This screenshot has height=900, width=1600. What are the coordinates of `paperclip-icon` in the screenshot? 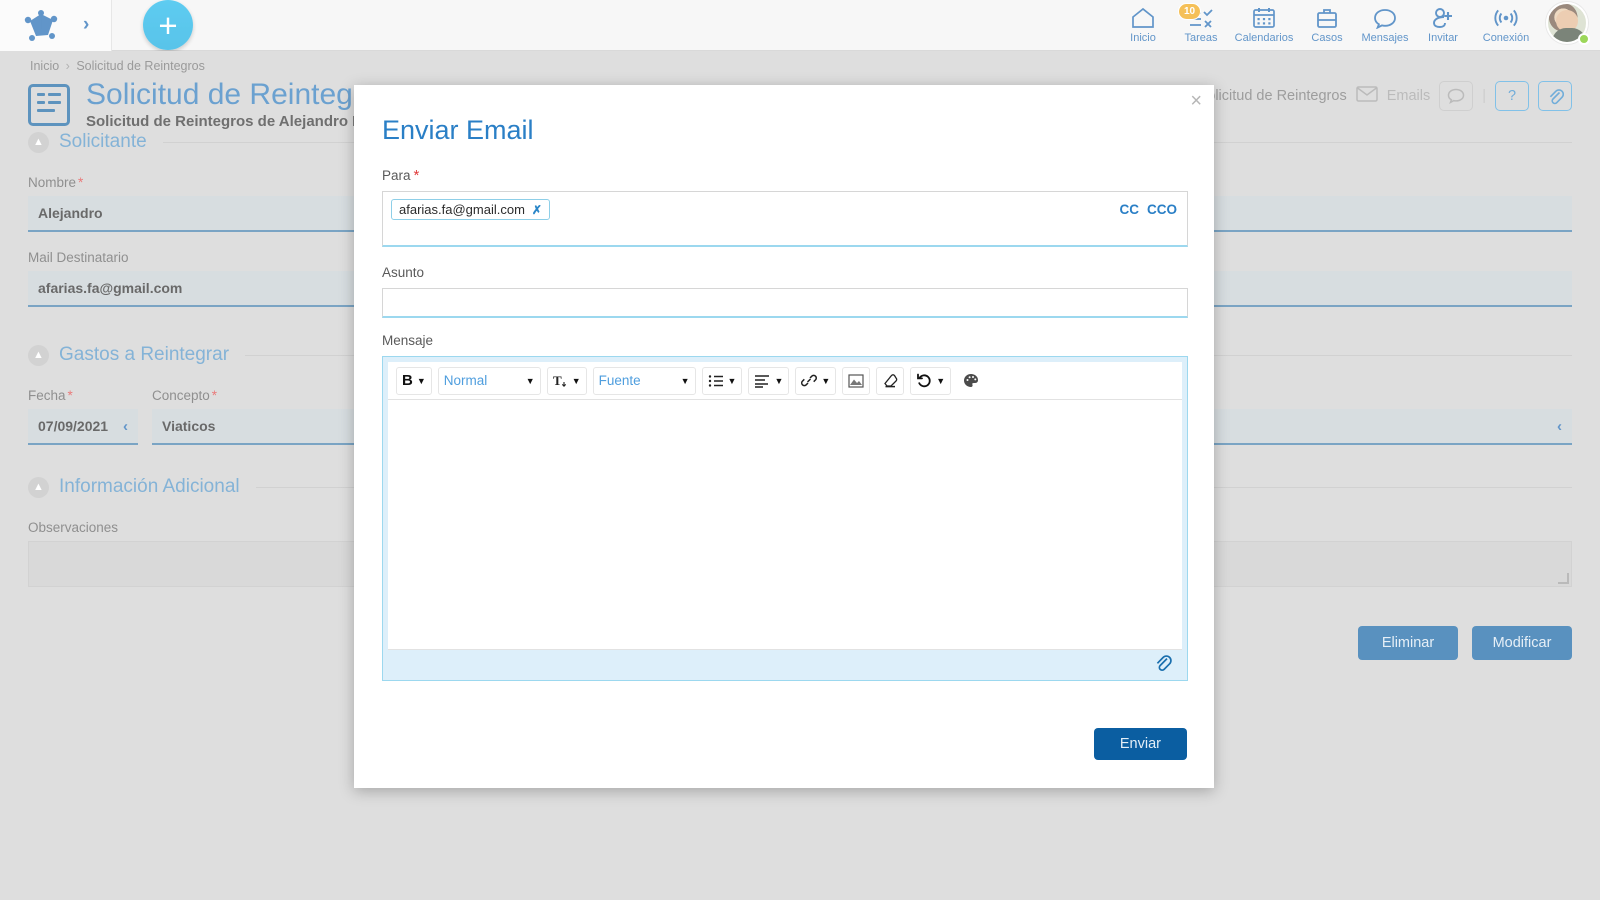 It's located at (1163, 665).